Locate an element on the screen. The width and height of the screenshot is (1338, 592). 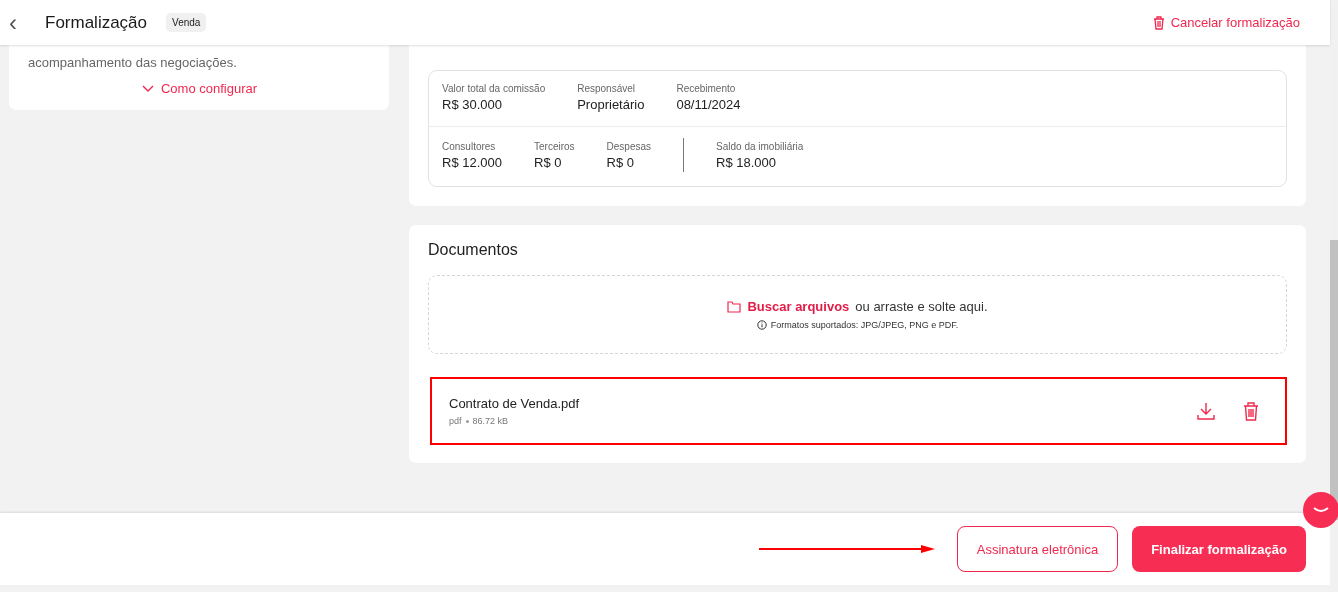
file-type: pdf is located at coordinates (455, 421).